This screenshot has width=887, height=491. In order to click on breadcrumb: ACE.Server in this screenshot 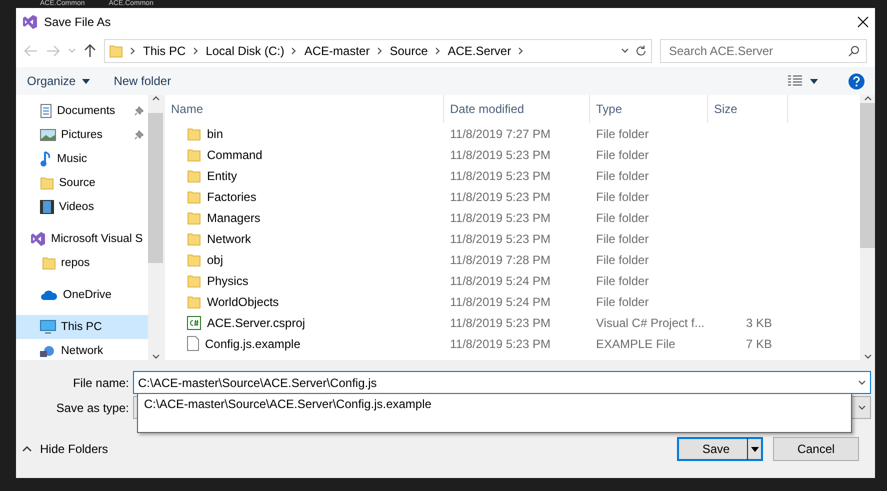, I will do `click(480, 51)`.